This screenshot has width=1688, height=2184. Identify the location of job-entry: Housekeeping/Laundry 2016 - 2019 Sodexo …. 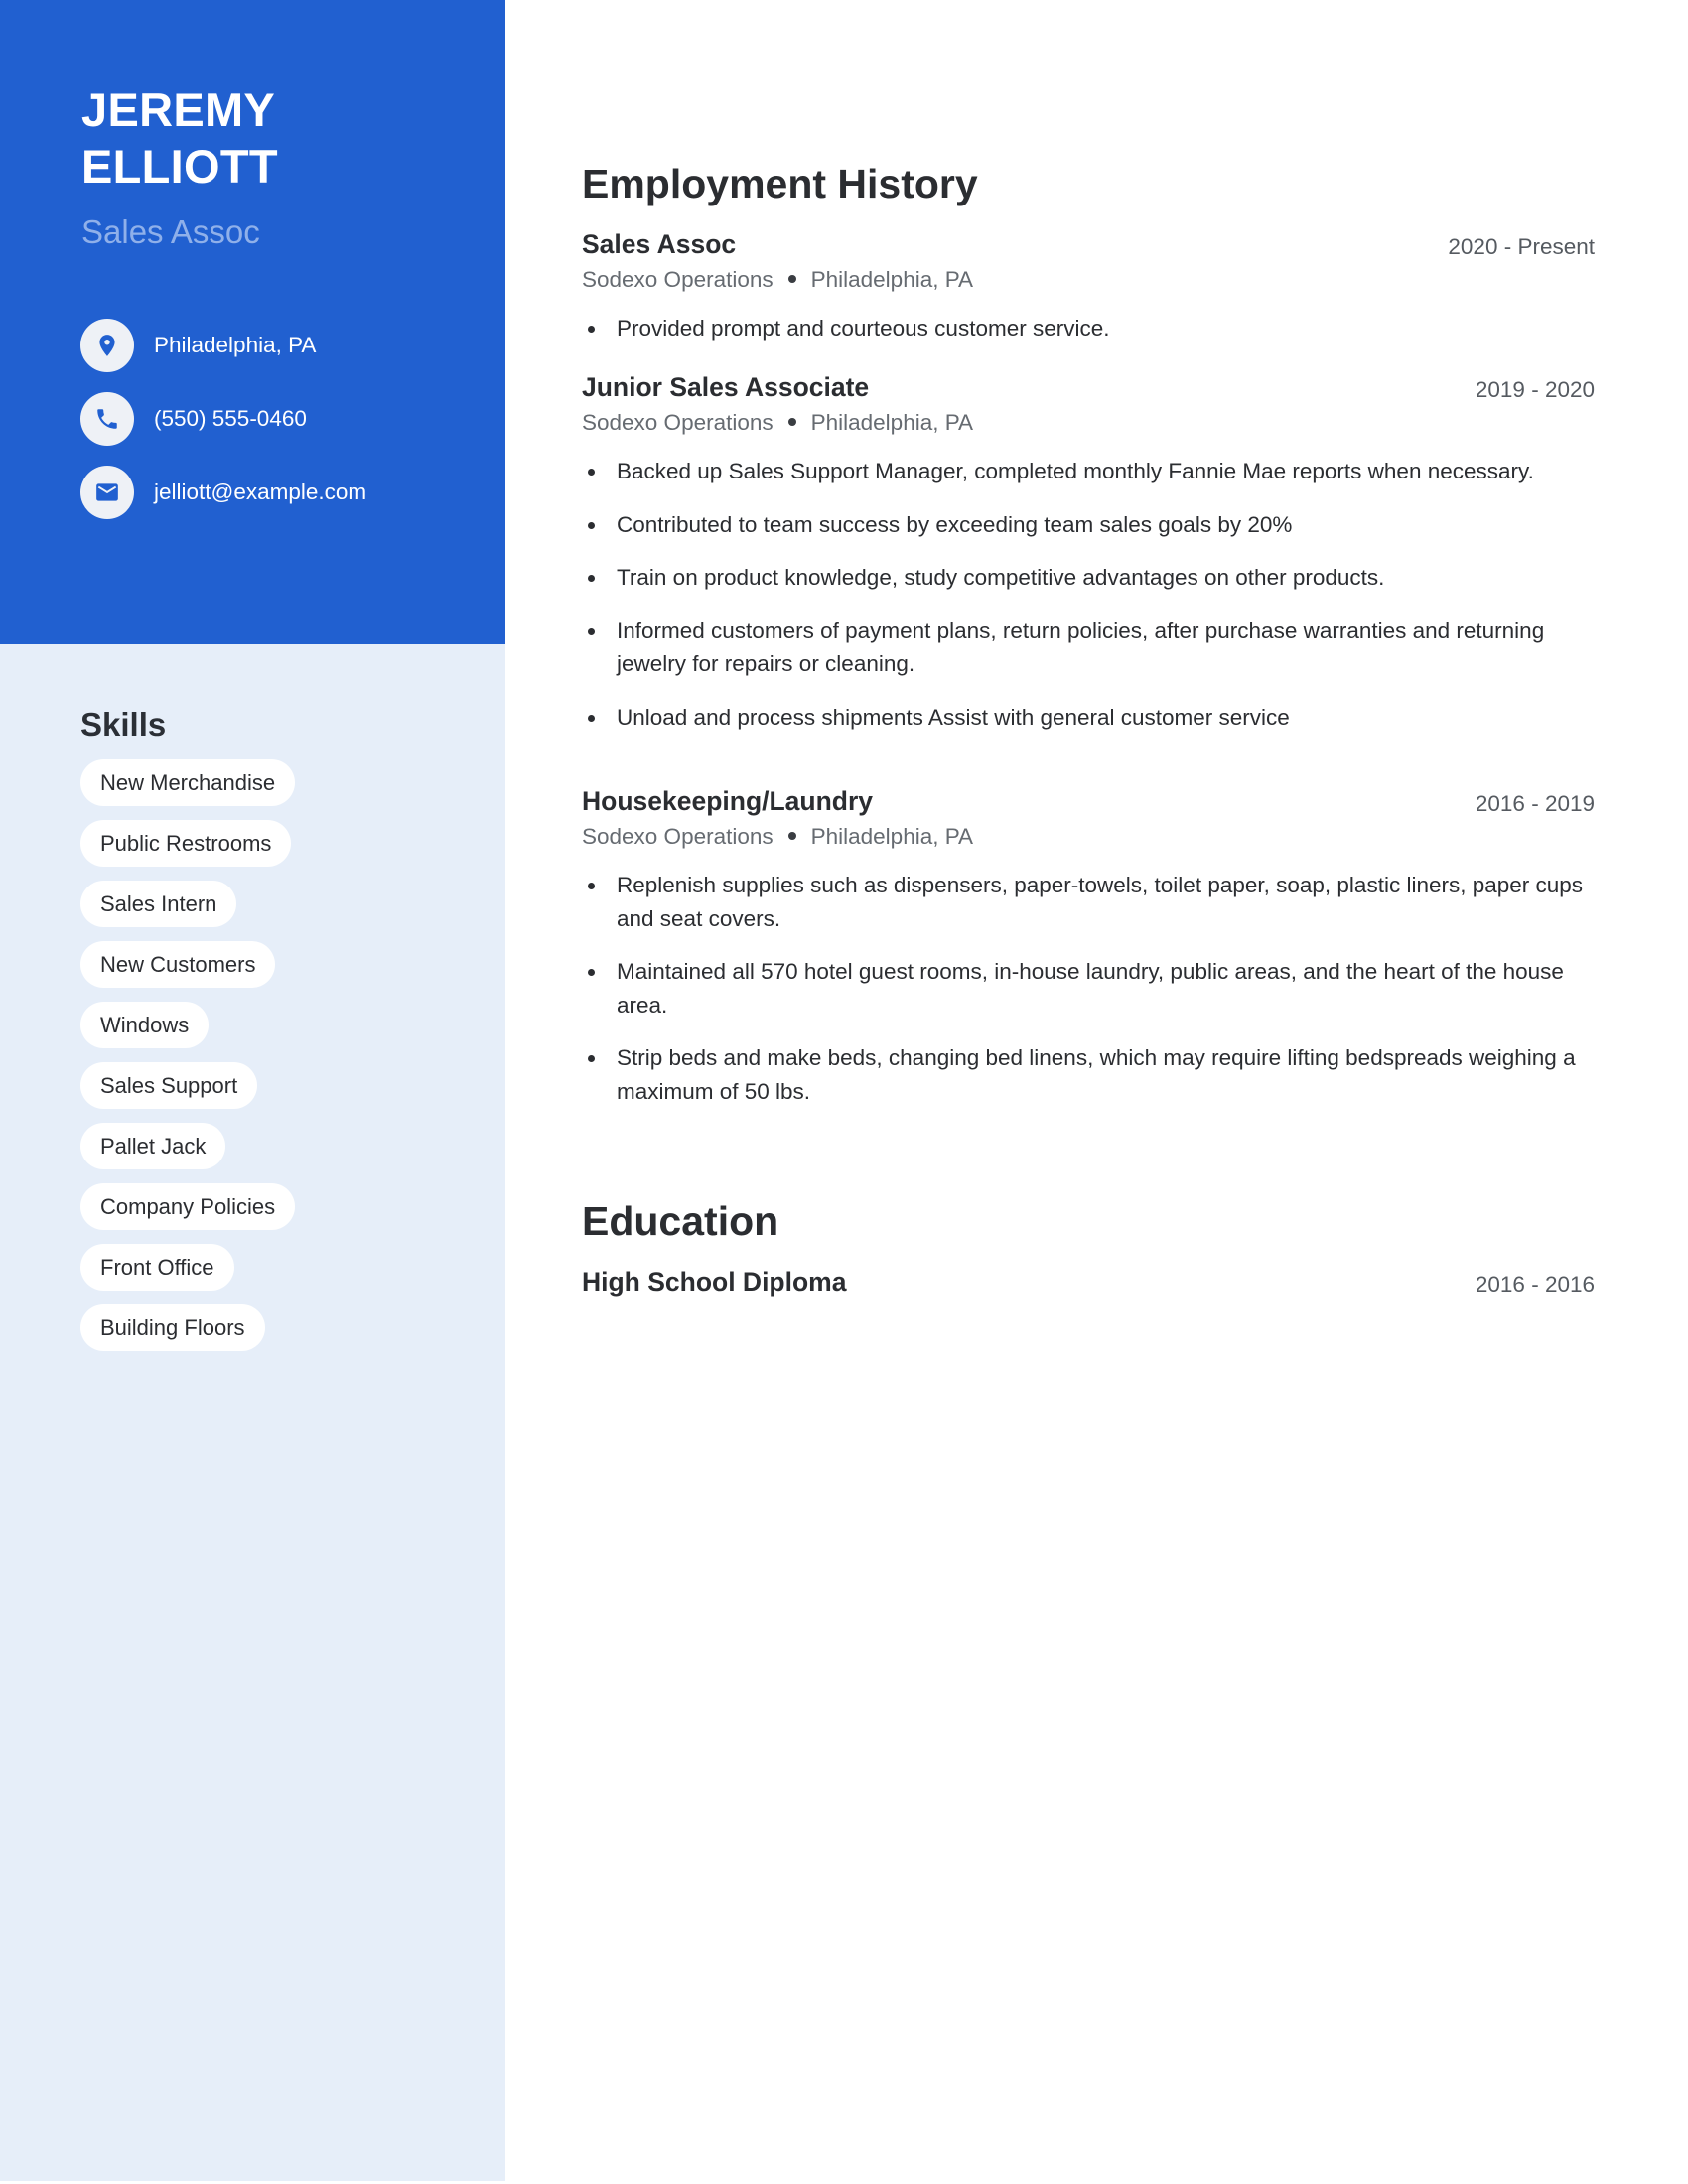
(1088, 955).